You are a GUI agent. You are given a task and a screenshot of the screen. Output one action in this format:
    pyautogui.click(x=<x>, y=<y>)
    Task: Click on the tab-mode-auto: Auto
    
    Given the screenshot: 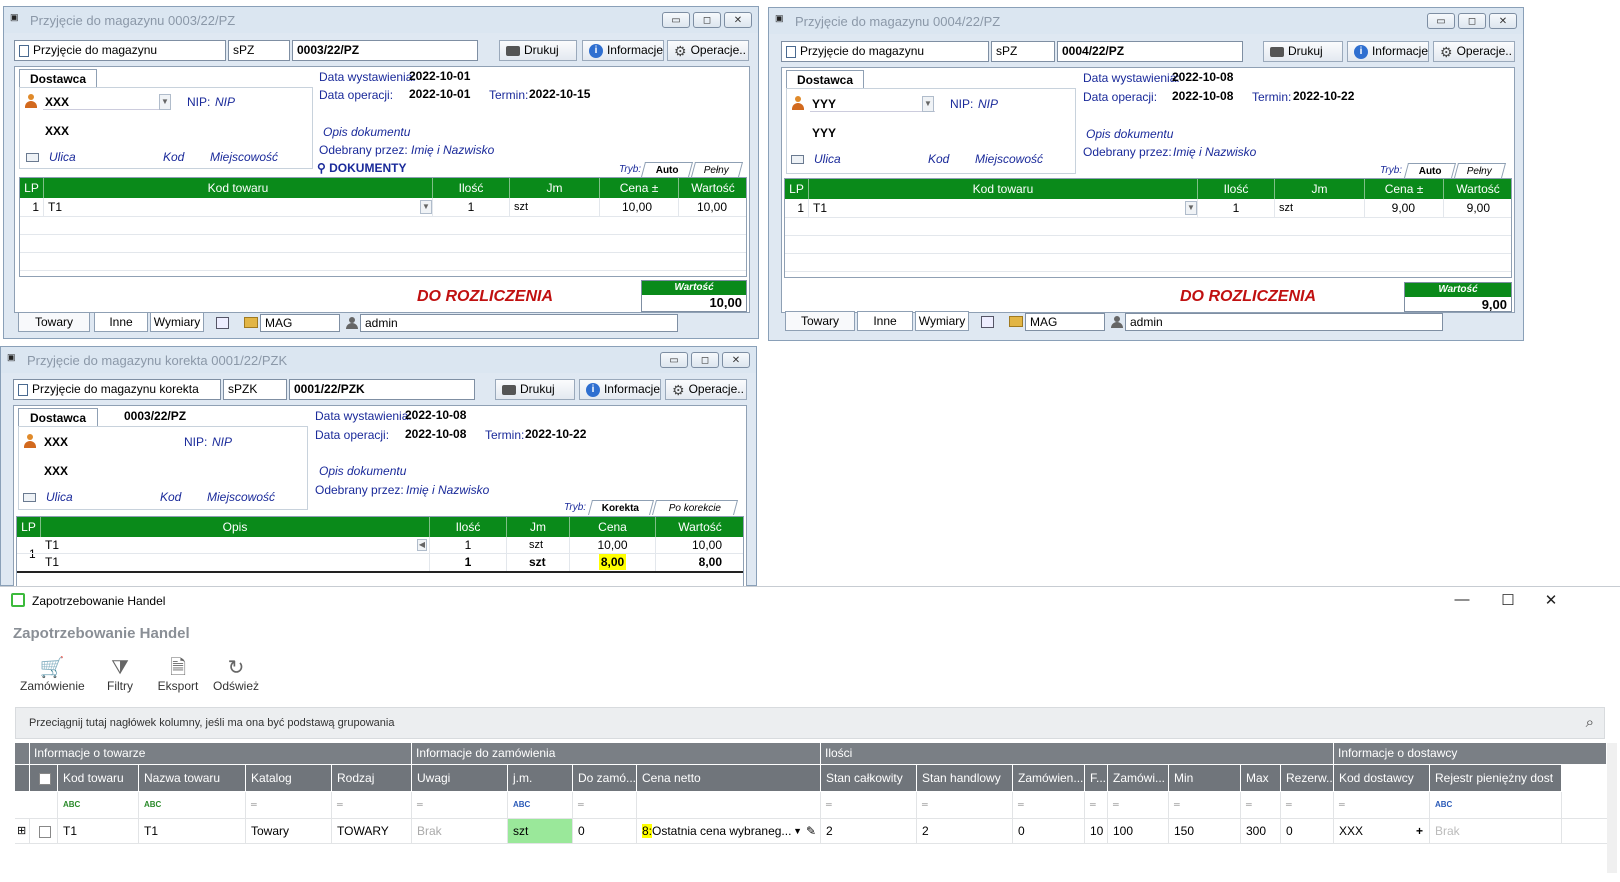 What is the action you would take?
    pyautogui.click(x=1430, y=170)
    